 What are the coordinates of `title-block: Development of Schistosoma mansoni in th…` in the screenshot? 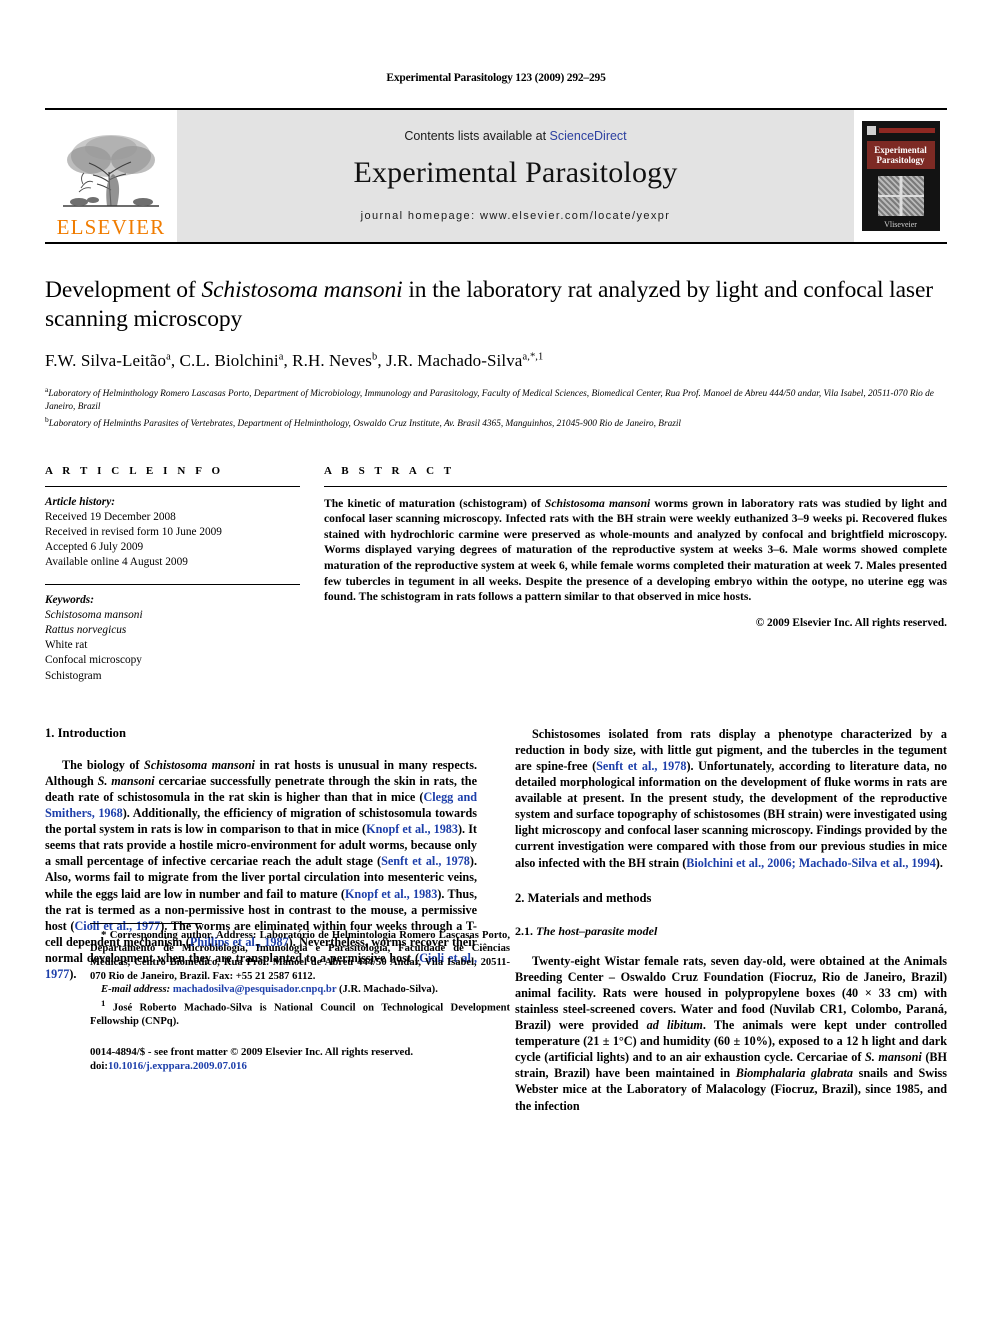 It's located at (496, 353).